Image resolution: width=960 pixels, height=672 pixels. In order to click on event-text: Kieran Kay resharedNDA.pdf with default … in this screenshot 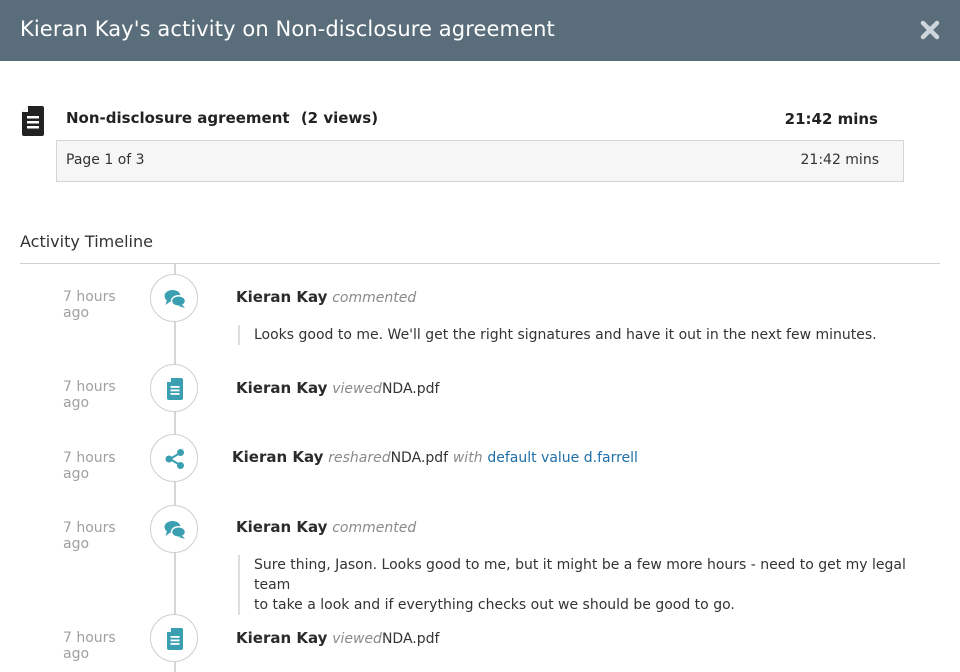, I will do `click(435, 457)`.